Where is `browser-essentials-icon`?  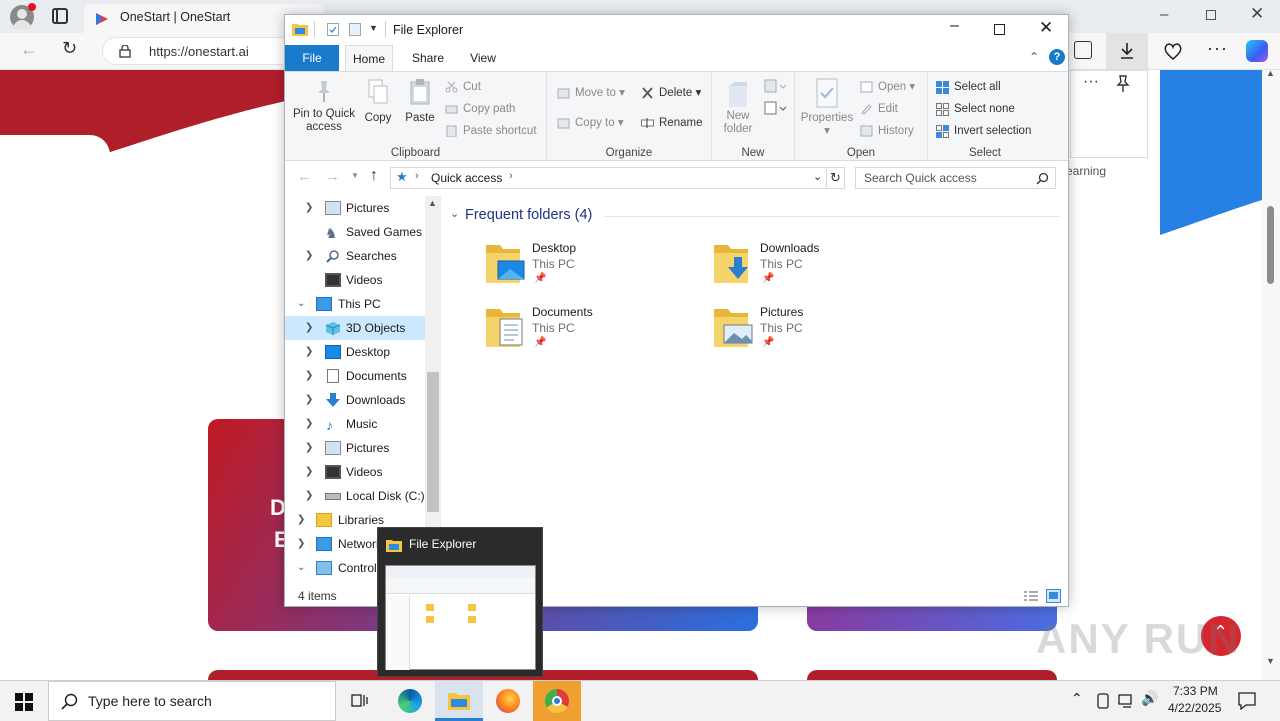
browser-essentials-icon is located at coordinates (1173, 51).